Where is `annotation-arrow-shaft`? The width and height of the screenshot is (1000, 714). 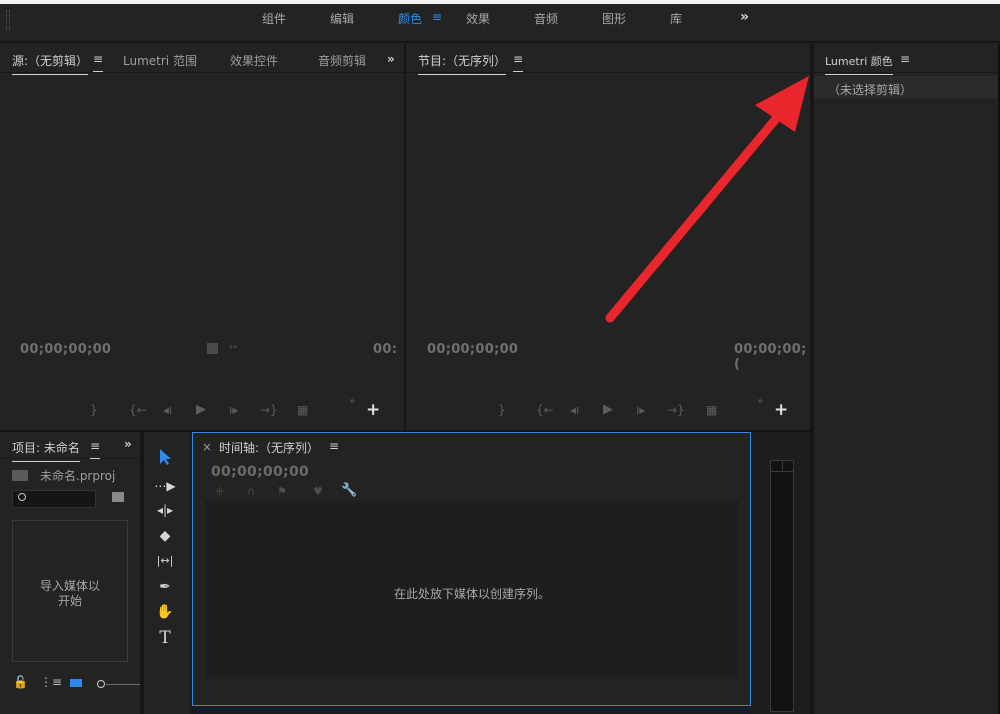
annotation-arrow-shaft is located at coordinates (697, 213).